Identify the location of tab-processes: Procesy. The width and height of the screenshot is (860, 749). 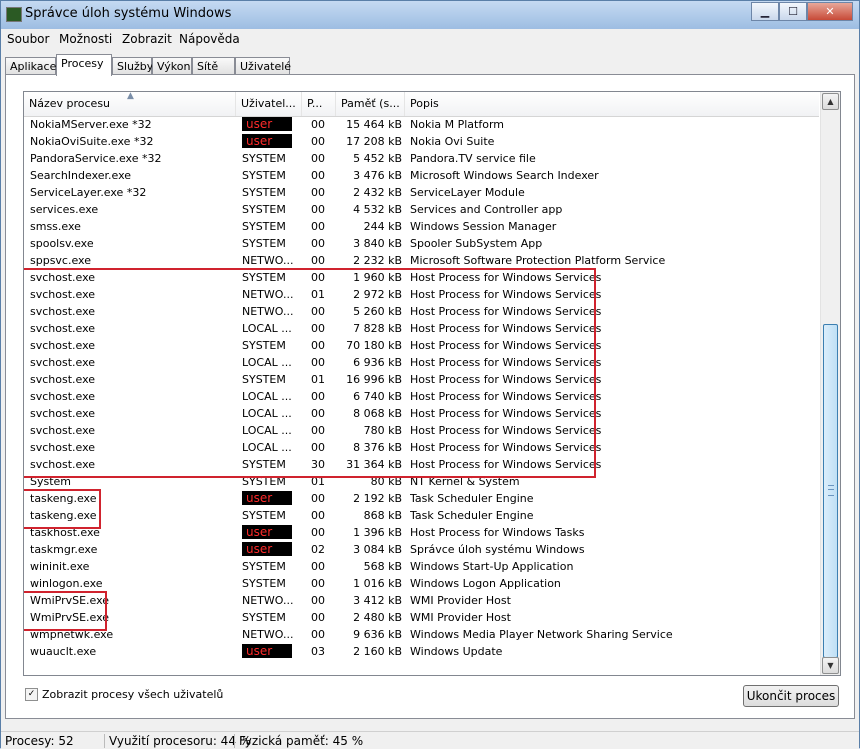
(84, 65).